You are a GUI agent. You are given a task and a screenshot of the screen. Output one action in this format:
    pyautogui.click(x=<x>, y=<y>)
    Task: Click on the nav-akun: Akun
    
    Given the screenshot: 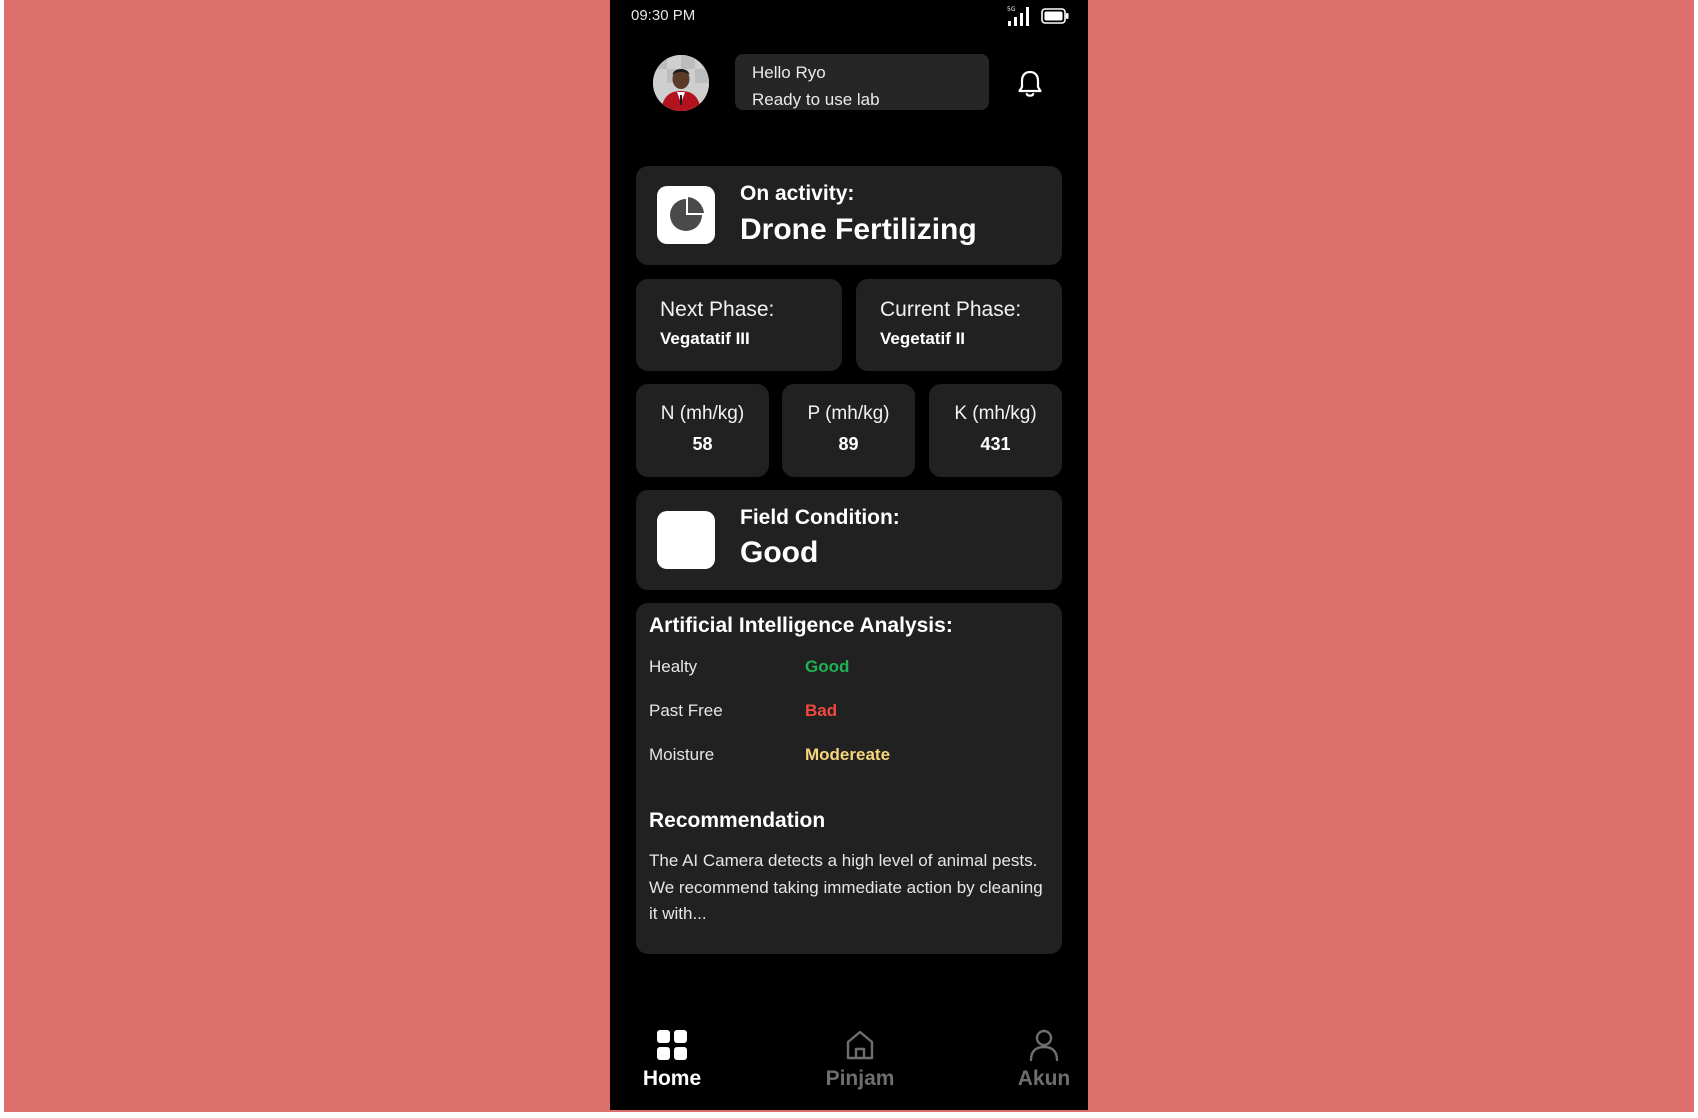 What is the action you would take?
    pyautogui.click(x=1036, y=1063)
    